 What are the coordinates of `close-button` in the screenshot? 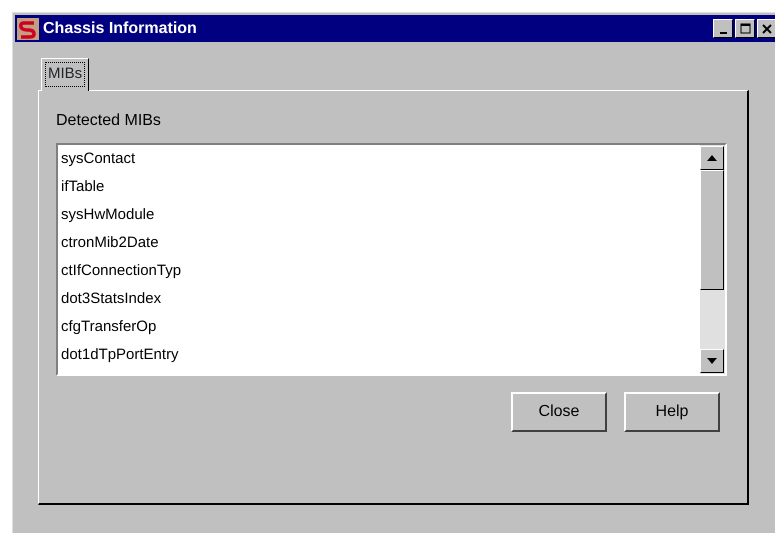 It's located at (766, 28).